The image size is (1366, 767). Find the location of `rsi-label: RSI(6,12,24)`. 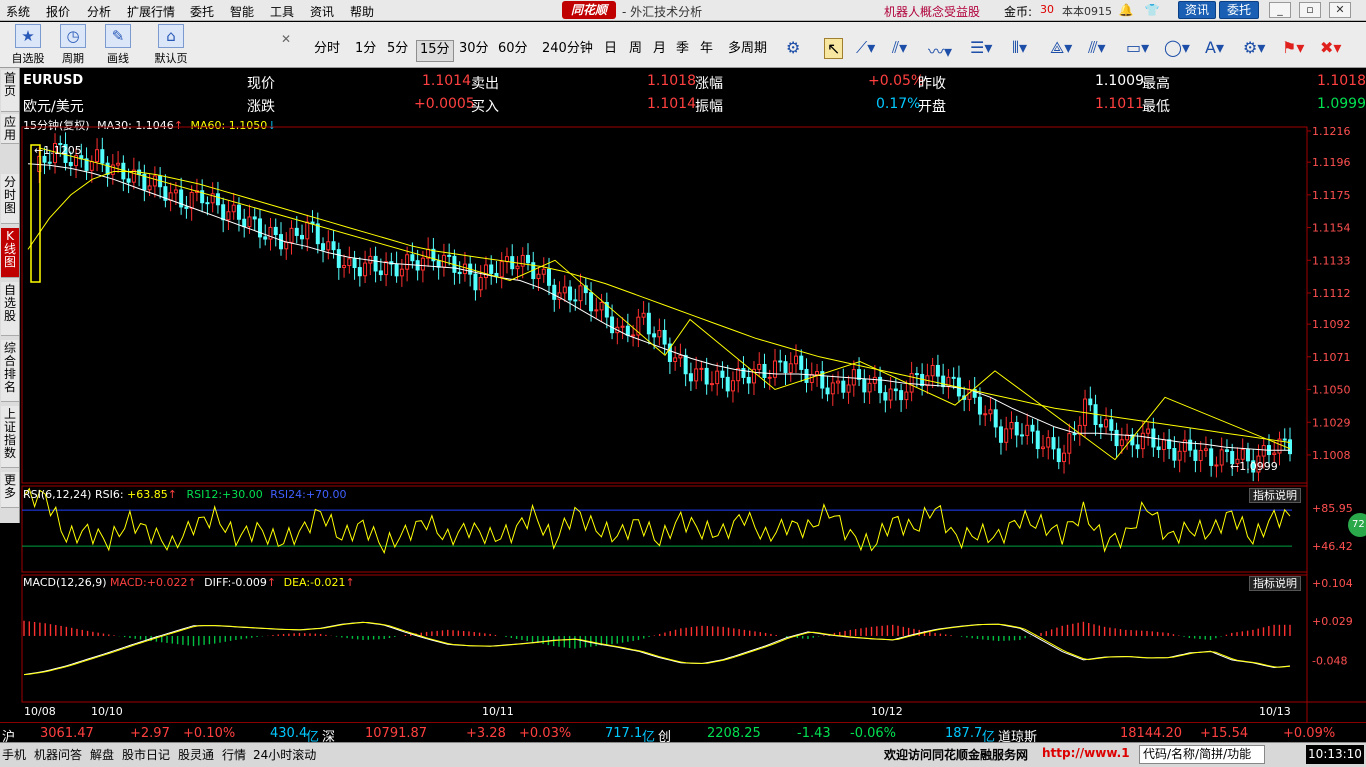

rsi-label: RSI(6,12,24) is located at coordinates (57, 494).